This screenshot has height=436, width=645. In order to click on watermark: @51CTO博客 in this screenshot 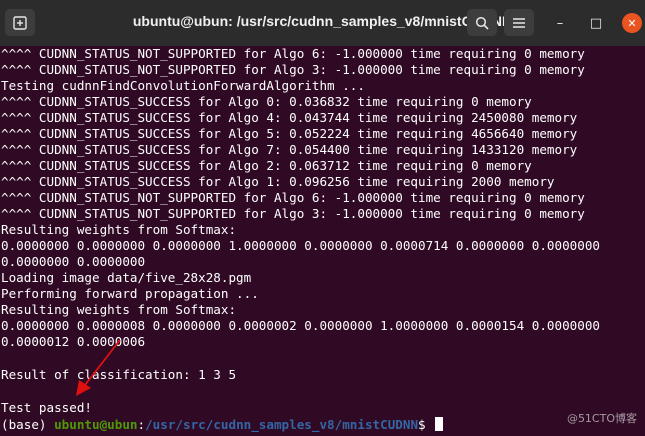, I will do `click(601, 418)`.